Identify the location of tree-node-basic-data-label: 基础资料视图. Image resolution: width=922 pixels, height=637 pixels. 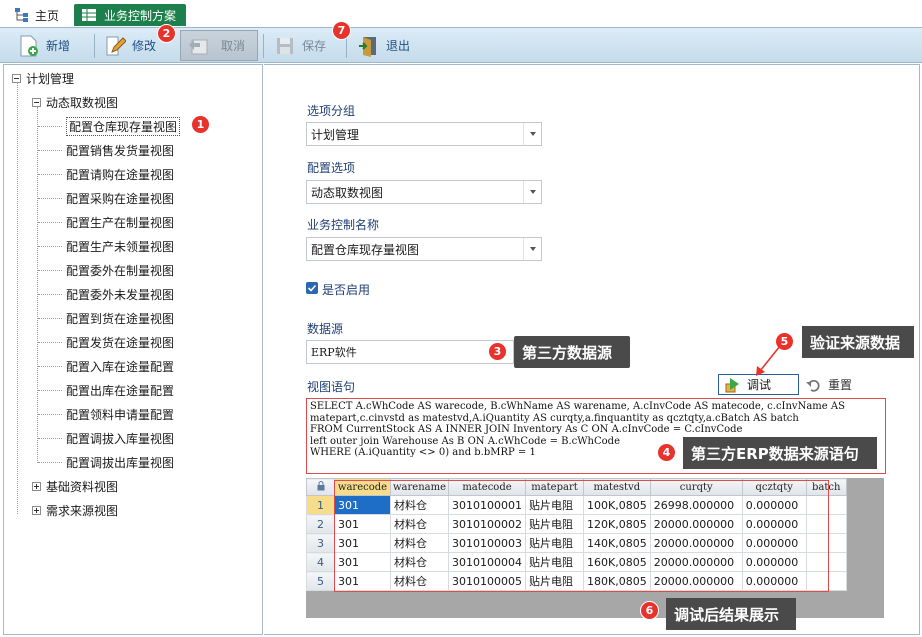
(82, 486).